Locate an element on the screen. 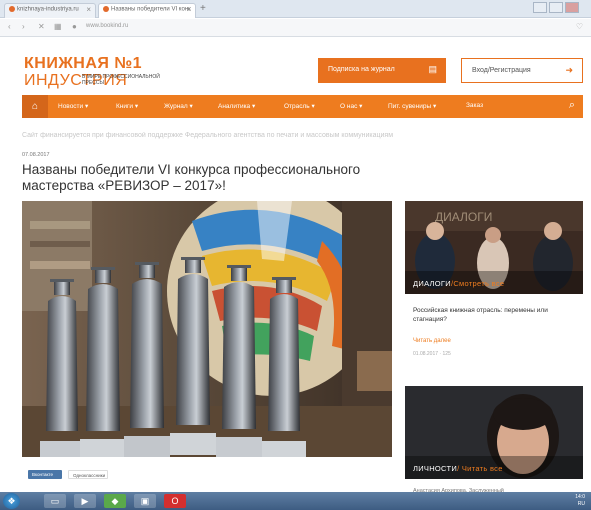  forward-icon: › is located at coordinates (23, 26).